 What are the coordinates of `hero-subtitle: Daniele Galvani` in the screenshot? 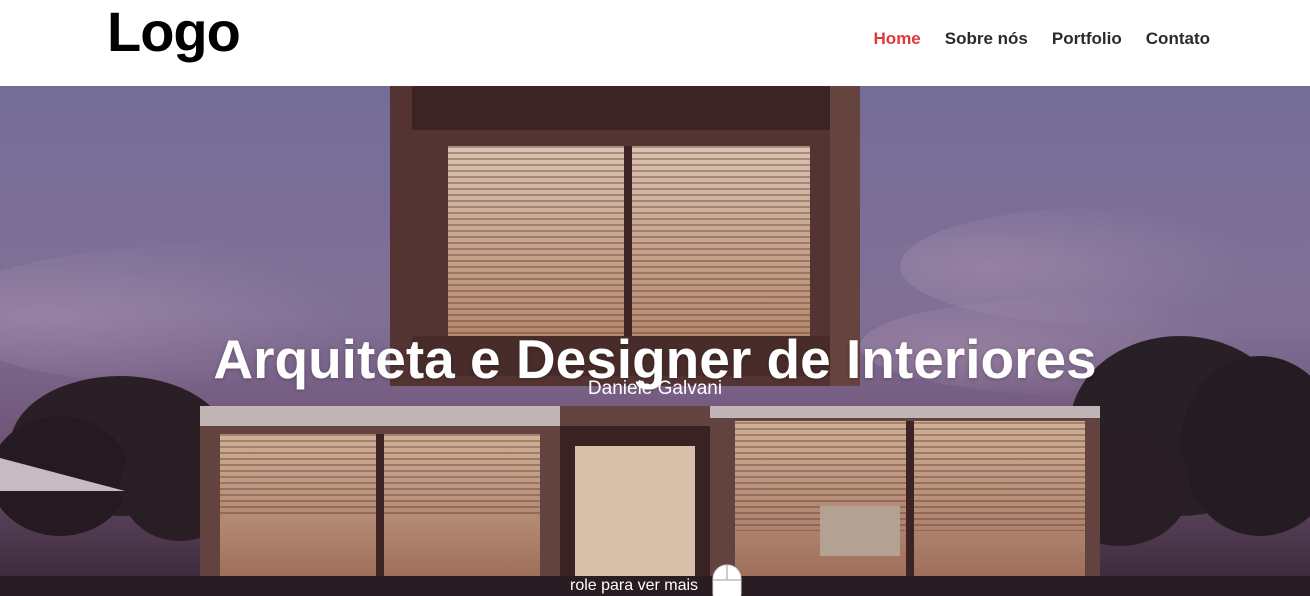 It's located at (655, 388).